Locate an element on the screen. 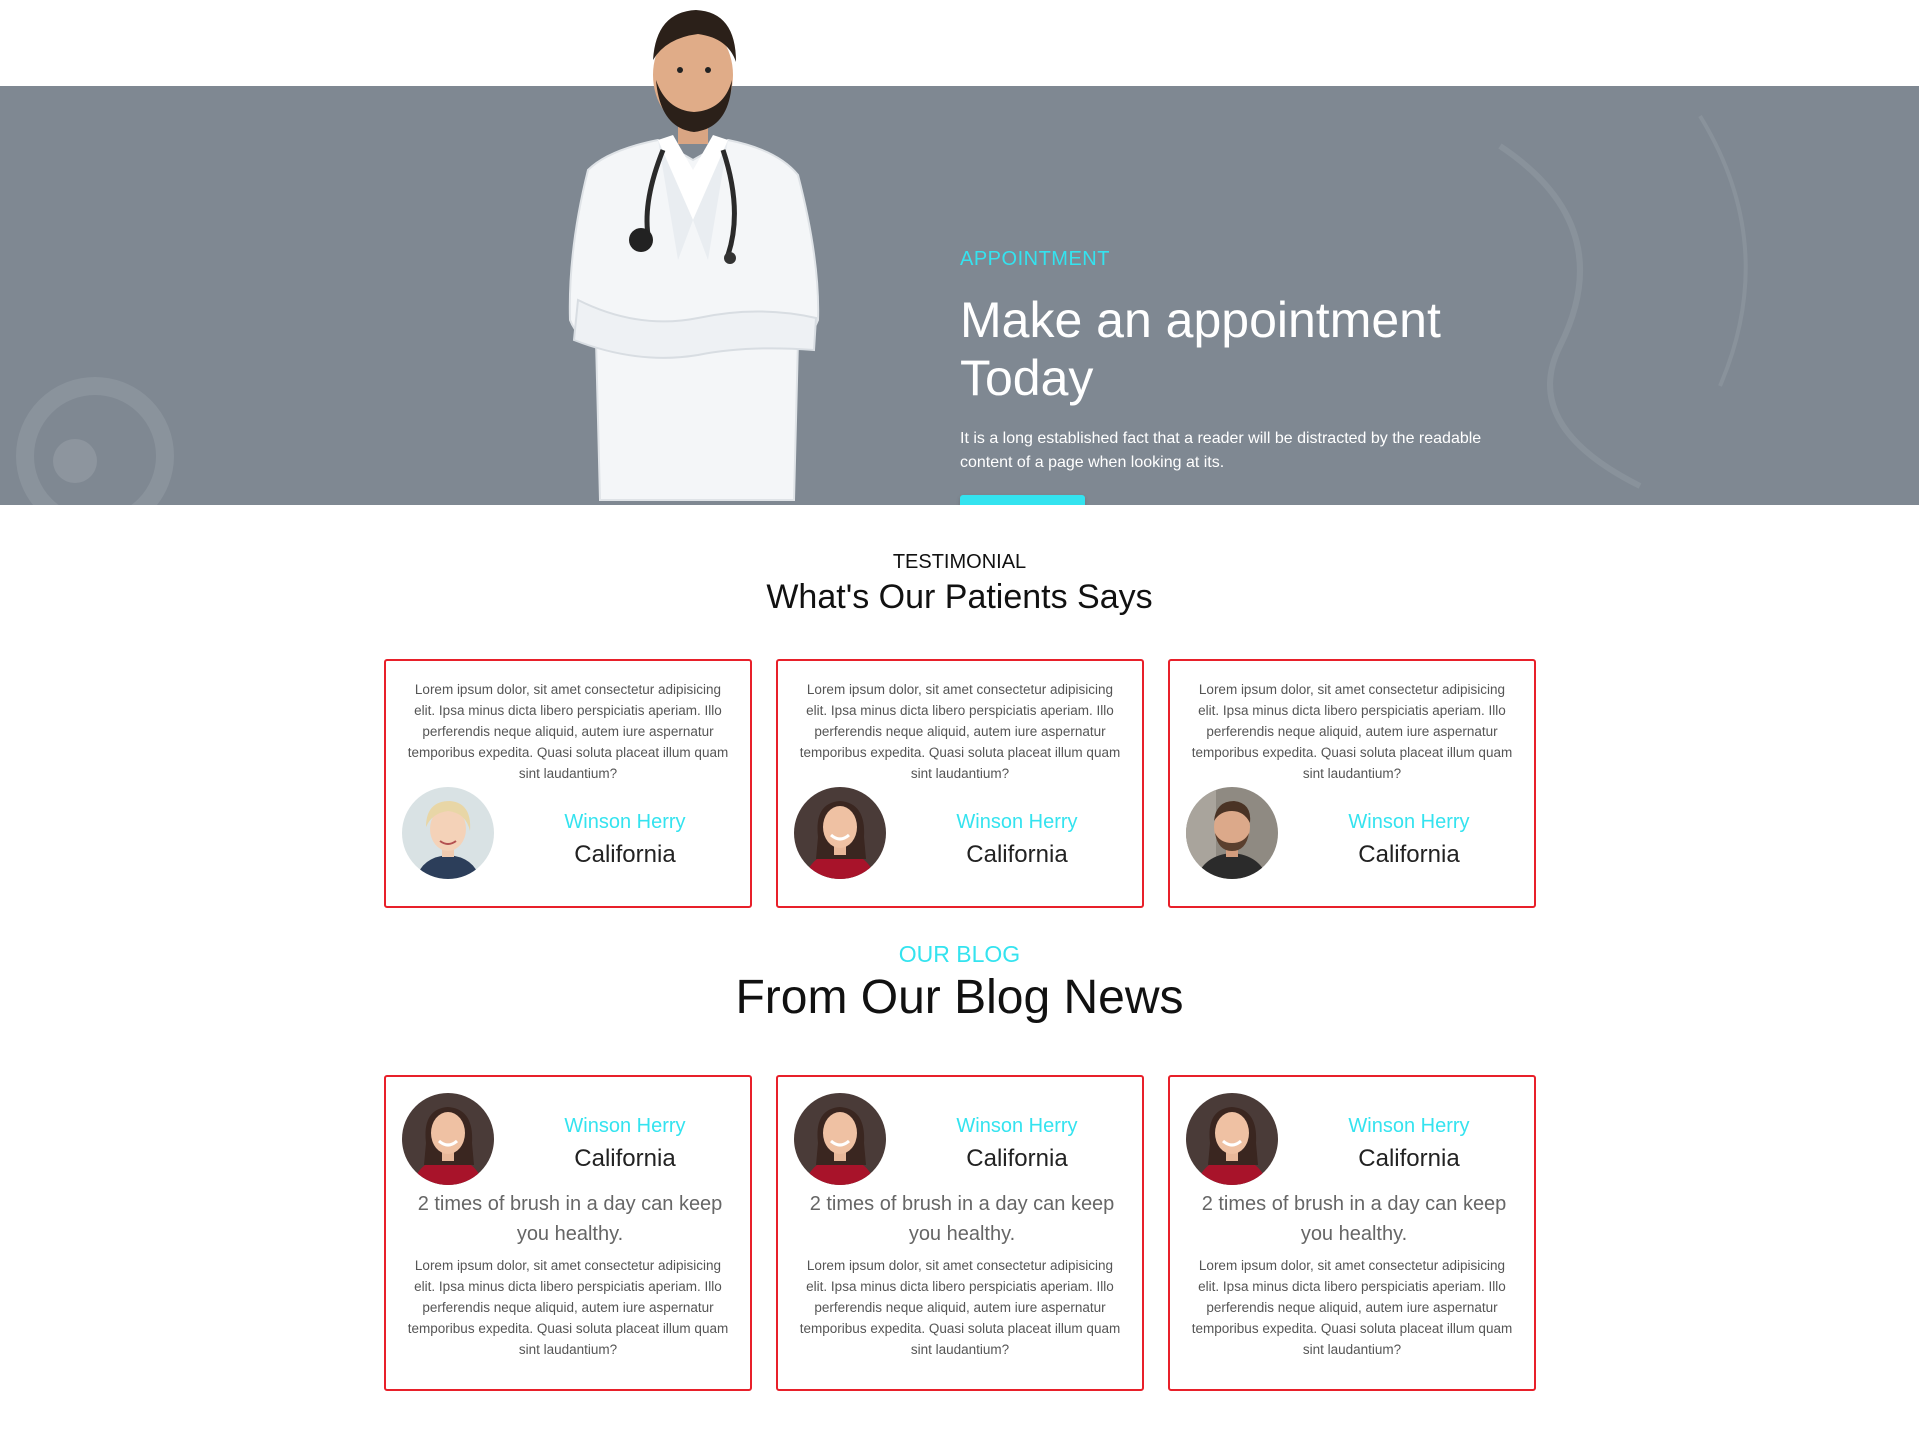 The height and width of the screenshot is (1429, 1919). bearded-man-avatar is located at coordinates (1232, 833).